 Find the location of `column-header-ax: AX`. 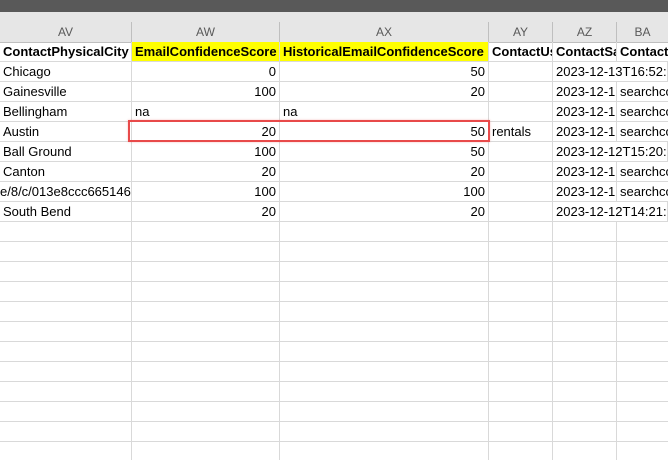

column-header-ax: AX is located at coordinates (384, 32).